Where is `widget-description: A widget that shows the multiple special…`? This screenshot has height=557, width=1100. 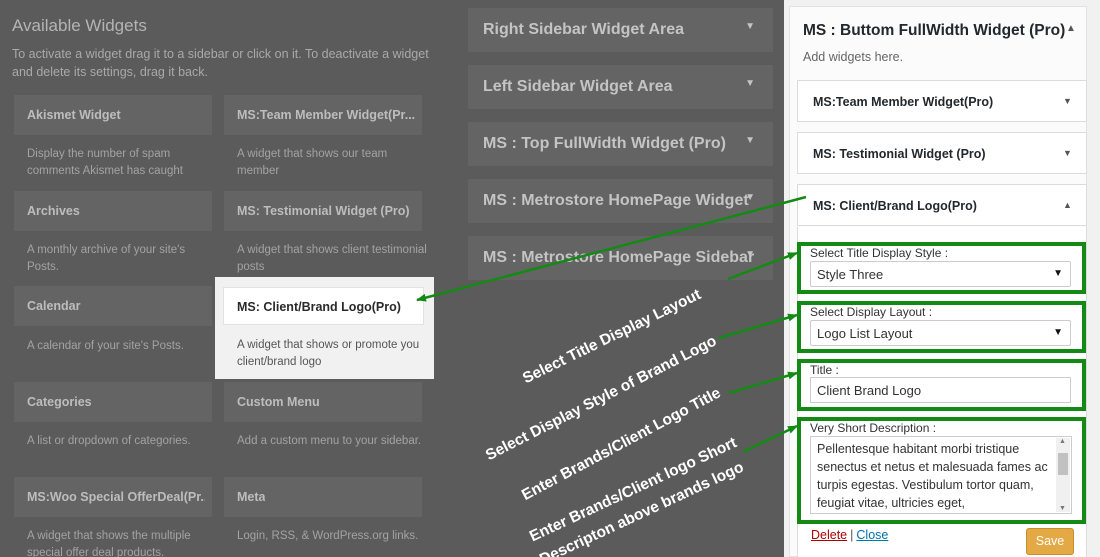 widget-description: A widget that shows the multiple special… is located at coordinates (109, 543).